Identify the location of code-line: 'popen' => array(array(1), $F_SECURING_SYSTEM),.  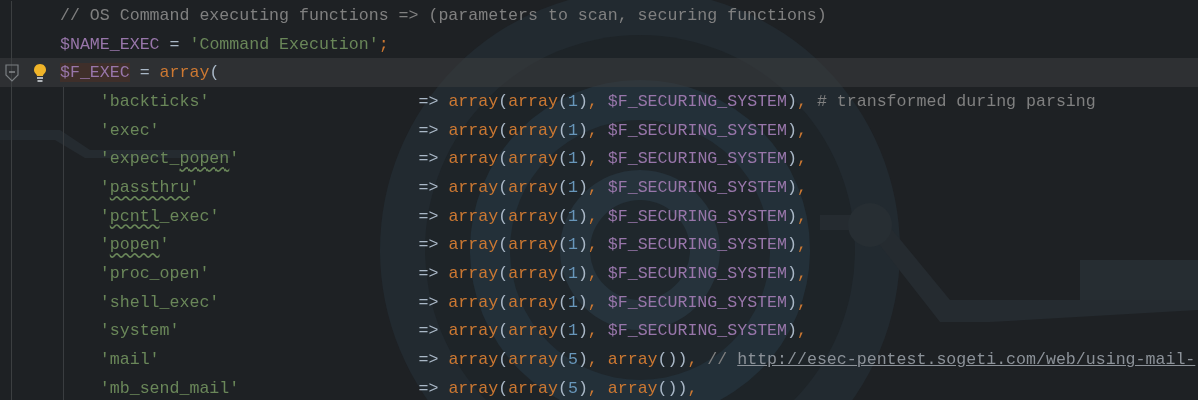
(452, 245).